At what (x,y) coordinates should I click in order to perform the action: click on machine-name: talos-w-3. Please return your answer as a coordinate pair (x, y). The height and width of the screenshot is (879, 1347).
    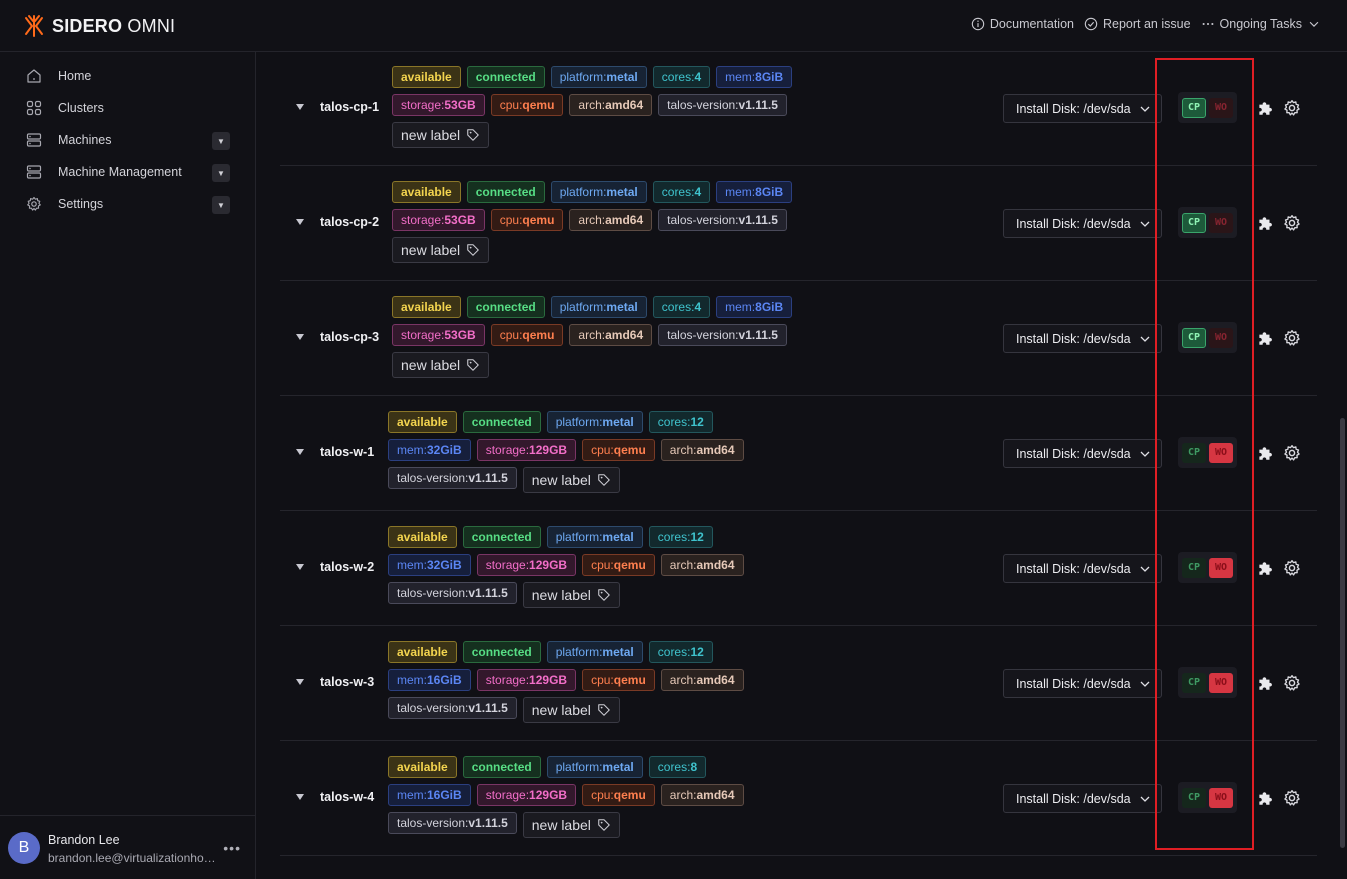
    Looking at the image, I should click on (347, 682).